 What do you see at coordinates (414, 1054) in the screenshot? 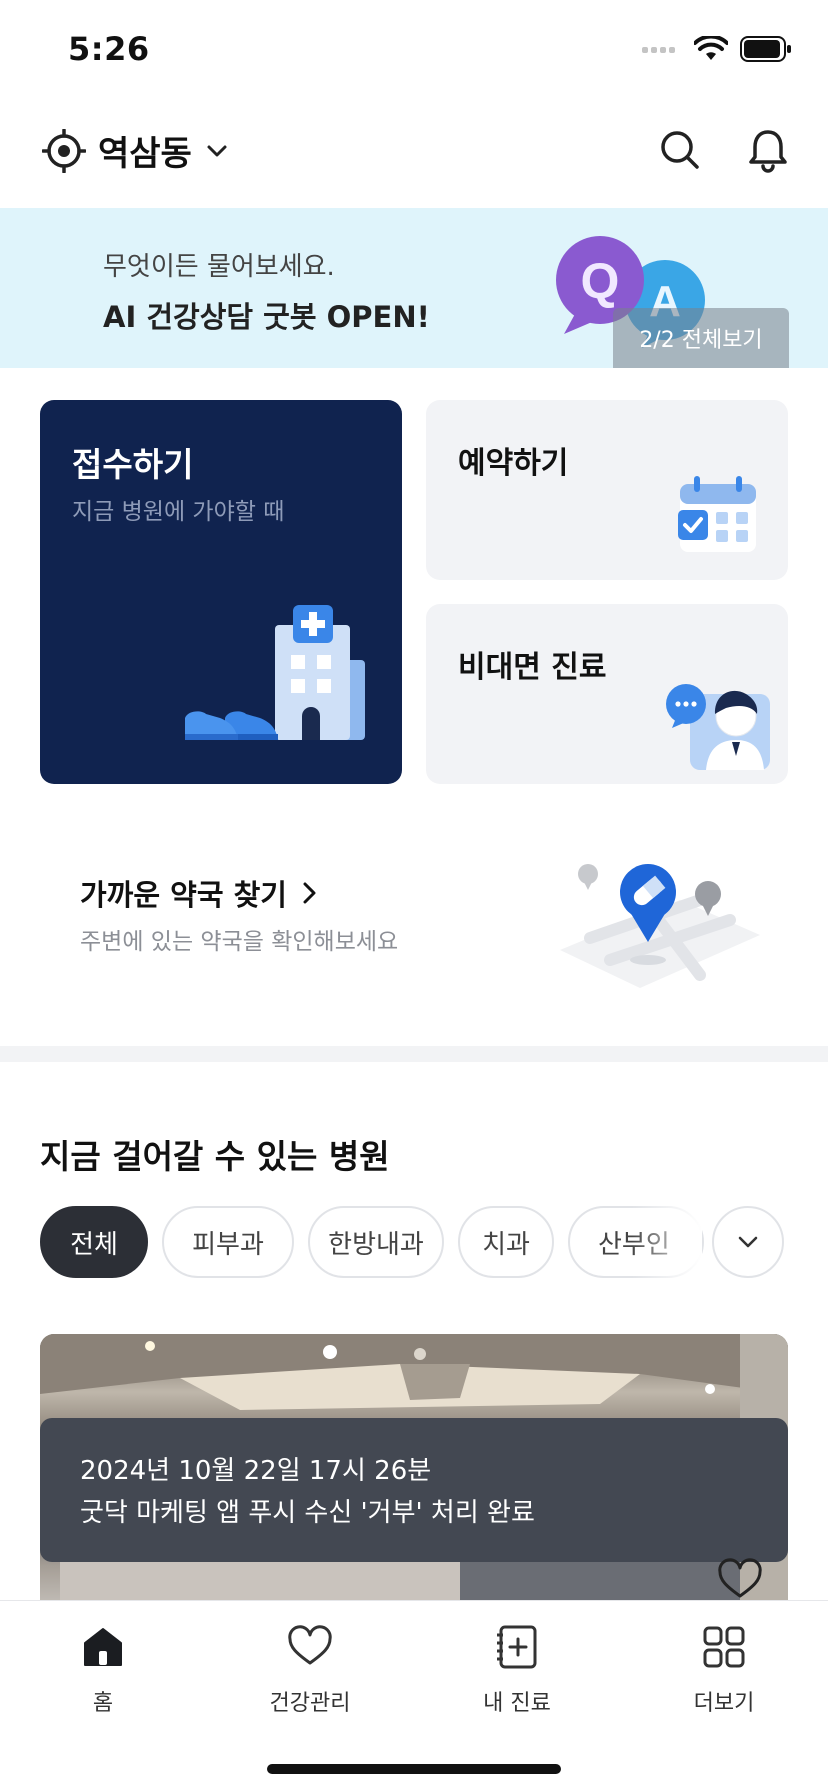
I see `section-divider` at bounding box center [414, 1054].